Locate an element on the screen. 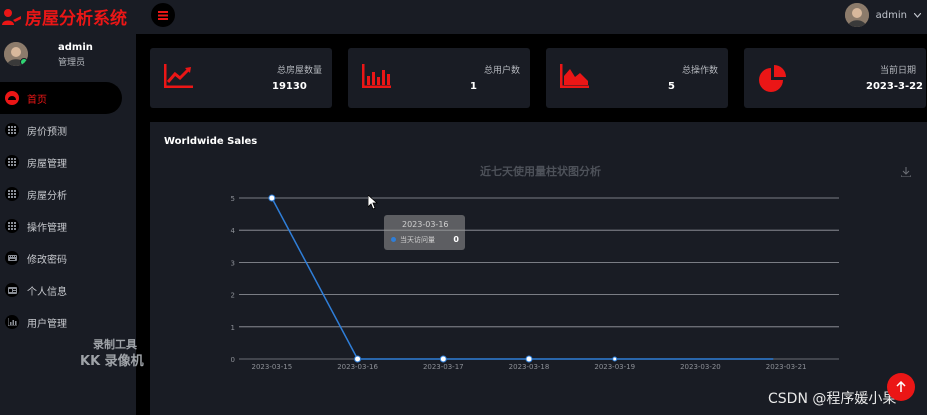 This screenshot has width=927, height=415. stat-label: 总房屋数量 is located at coordinates (299, 71).